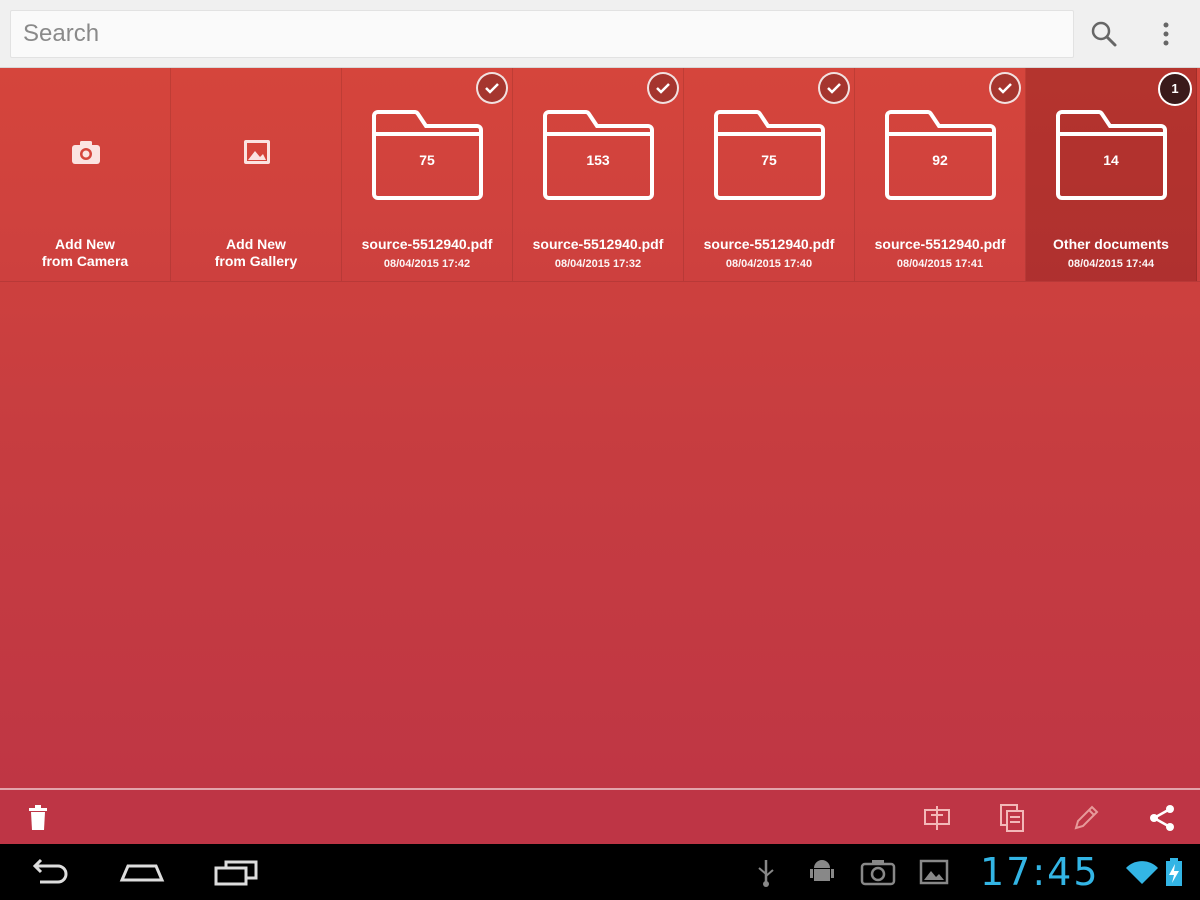  Describe the element at coordinates (256, 252) in the screenshot. I see `add-from-gallery-label: Add New from Gallery` at that location.